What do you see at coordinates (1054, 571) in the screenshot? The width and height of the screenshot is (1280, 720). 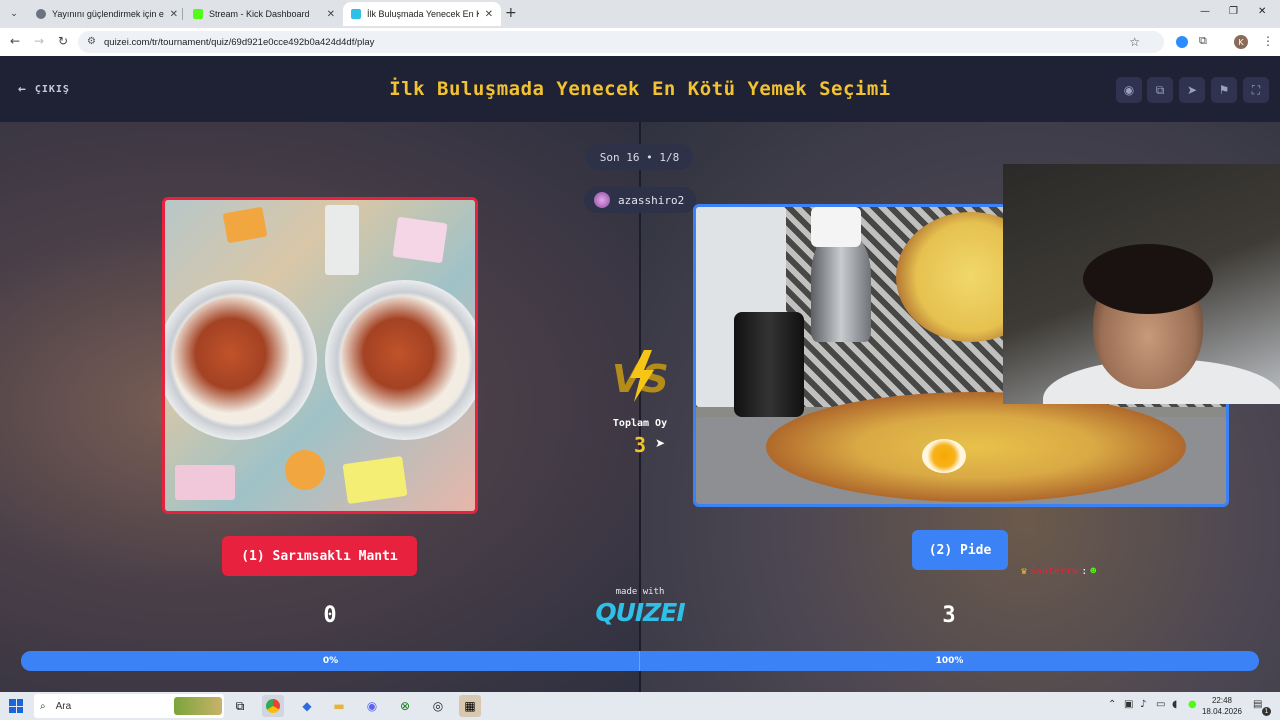 I see `chat-username: Santerrw` at bounding box center [1054, 571].